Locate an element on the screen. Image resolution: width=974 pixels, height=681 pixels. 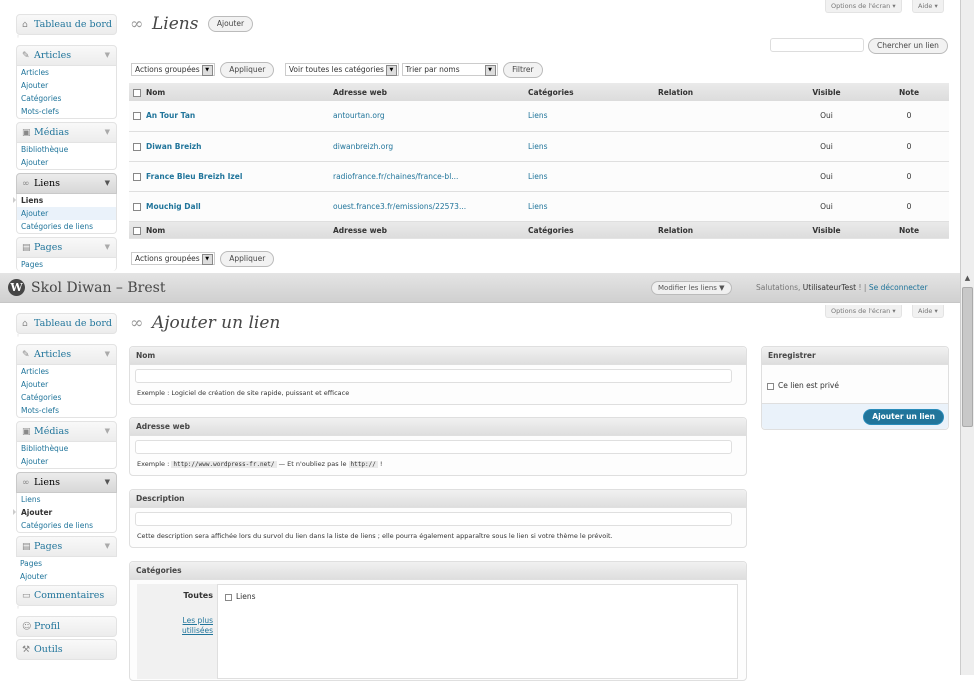
column-footer-url: Adresse web is located at coordinates (426, 230).